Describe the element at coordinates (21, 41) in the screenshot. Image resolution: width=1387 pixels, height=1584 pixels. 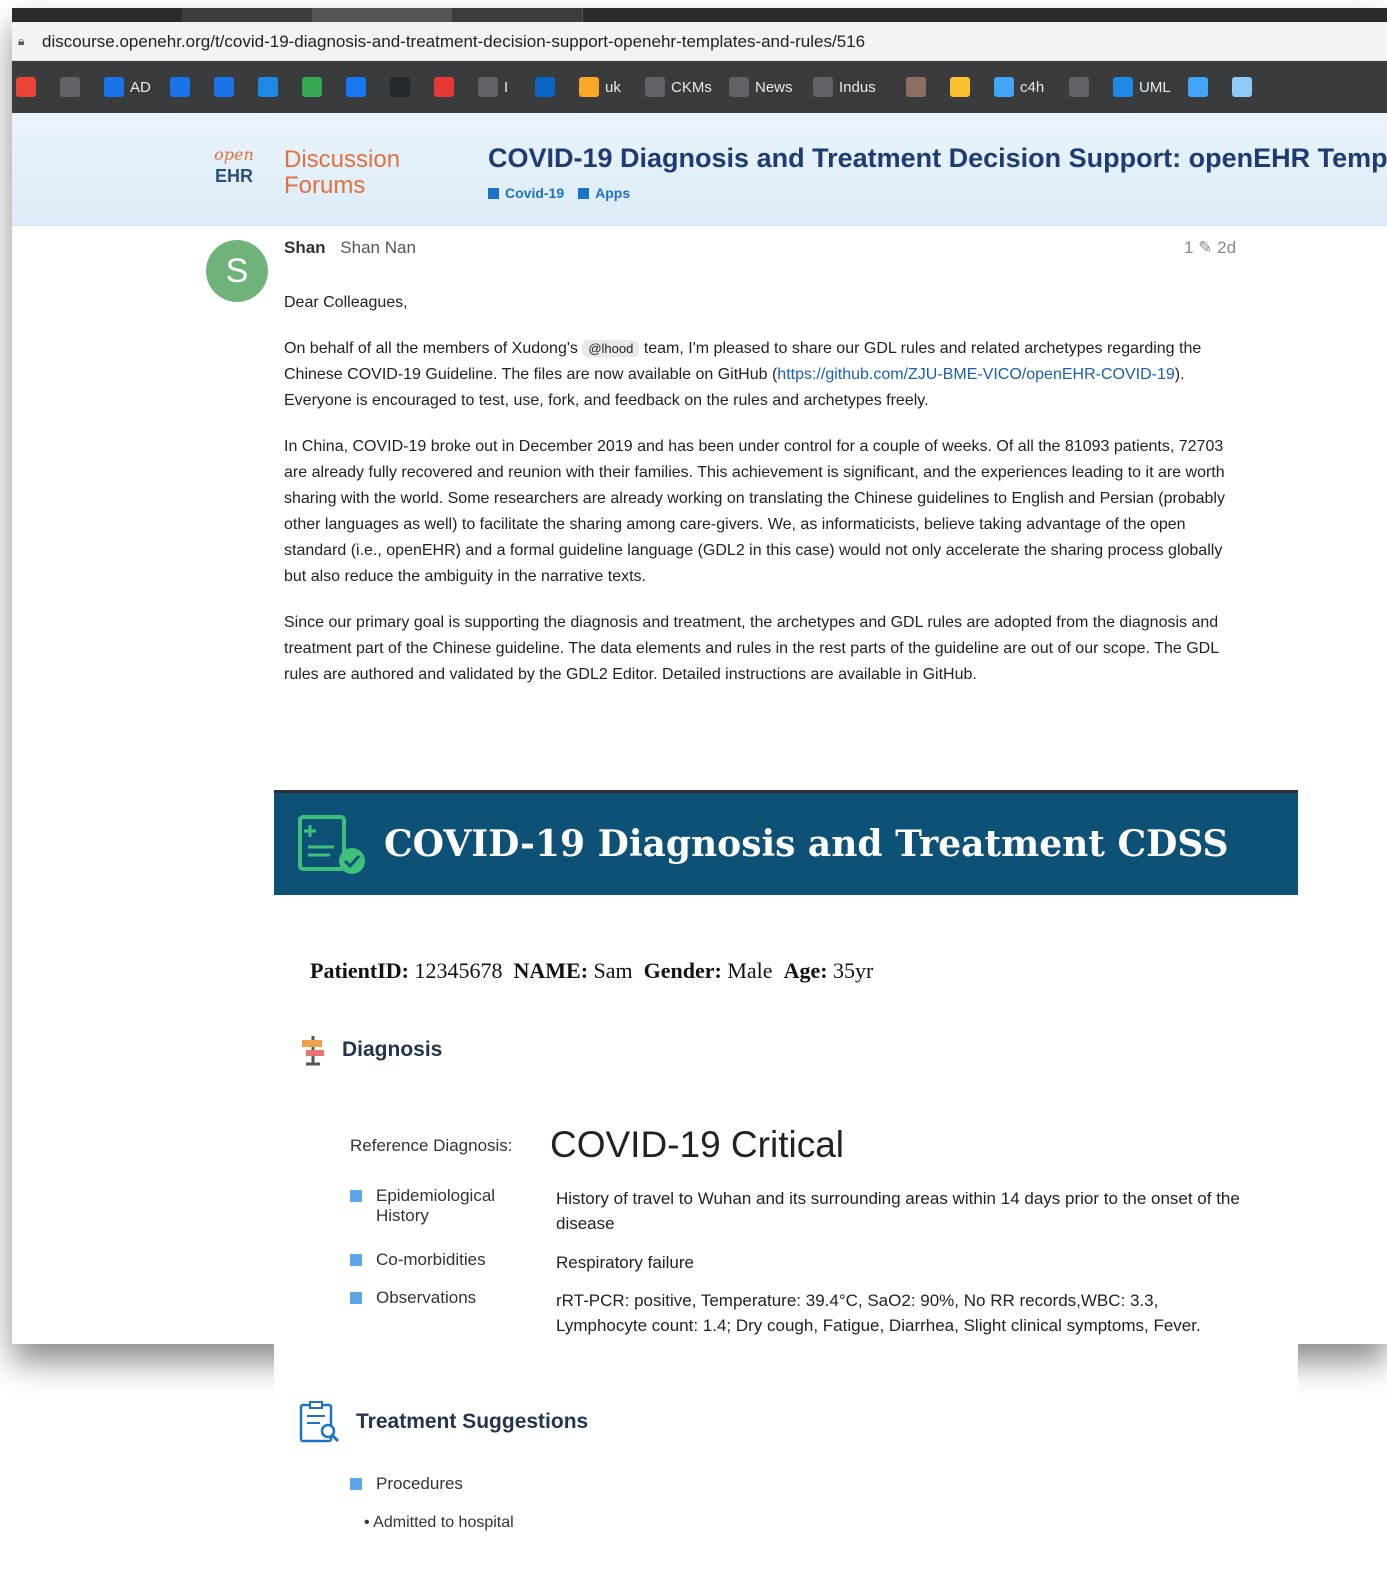
I see `lock-icon: 🔒︎` at that location.